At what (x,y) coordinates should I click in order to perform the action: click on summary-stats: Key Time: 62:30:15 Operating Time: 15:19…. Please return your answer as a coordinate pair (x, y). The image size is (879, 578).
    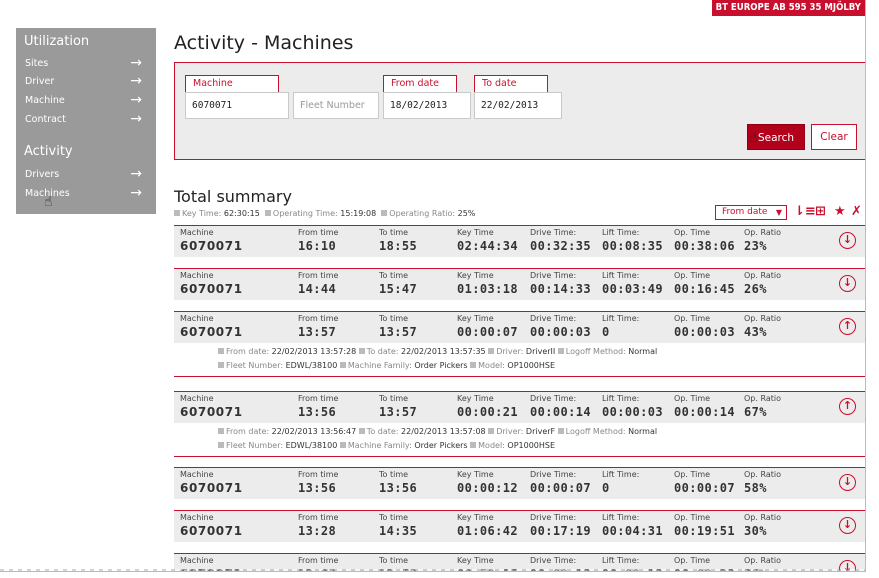
    Looking at the image, I should click on (324, 213).